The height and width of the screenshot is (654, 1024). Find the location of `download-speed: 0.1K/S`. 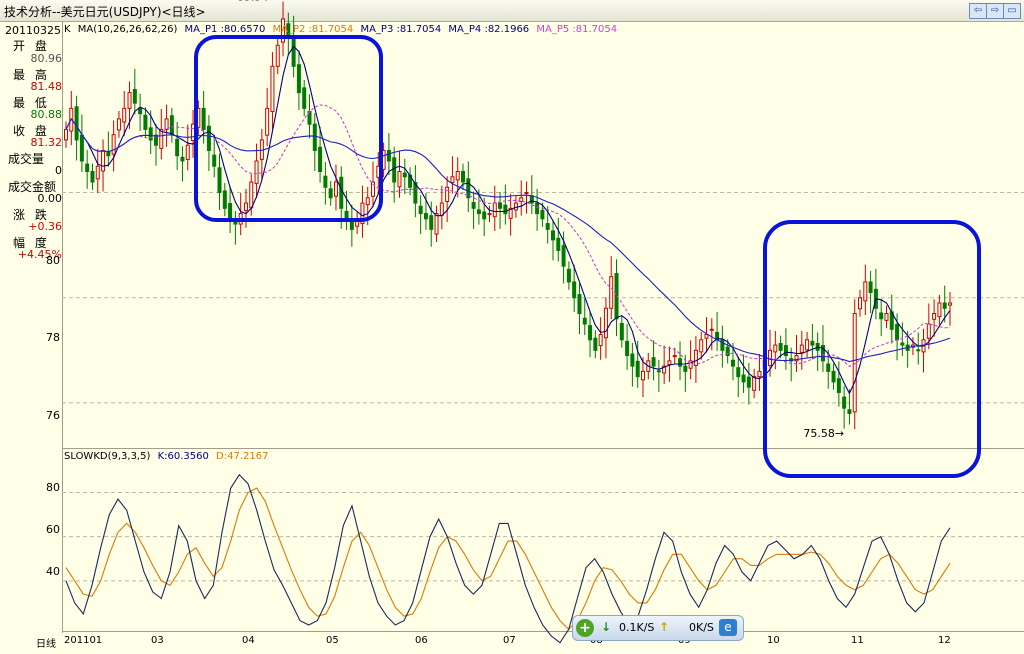

download-speed: 0.1K/S is located at coordinates (637, 627).